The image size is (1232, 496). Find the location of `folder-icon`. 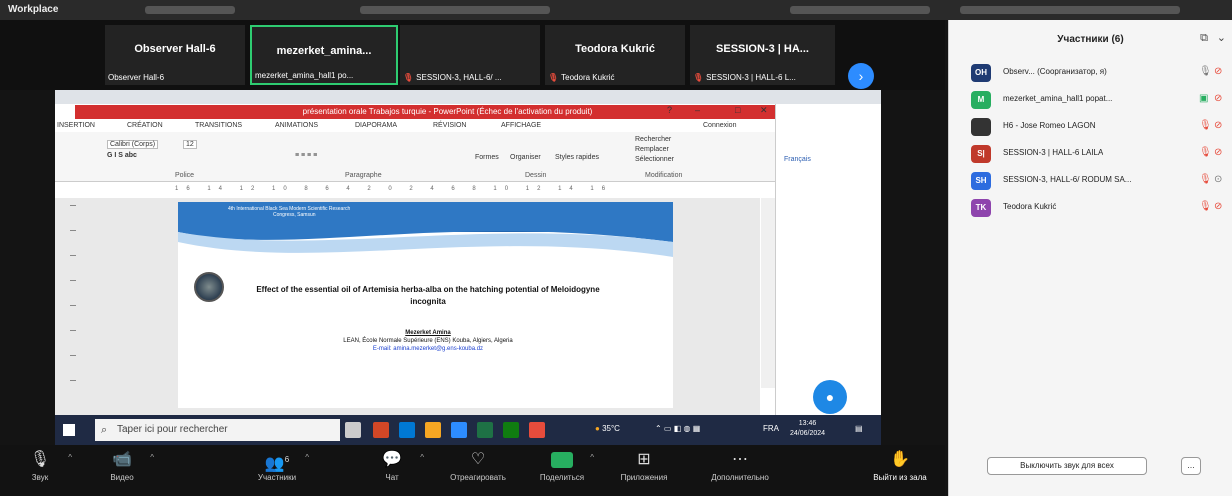

folder-icon is located at coordinates (433, 430).